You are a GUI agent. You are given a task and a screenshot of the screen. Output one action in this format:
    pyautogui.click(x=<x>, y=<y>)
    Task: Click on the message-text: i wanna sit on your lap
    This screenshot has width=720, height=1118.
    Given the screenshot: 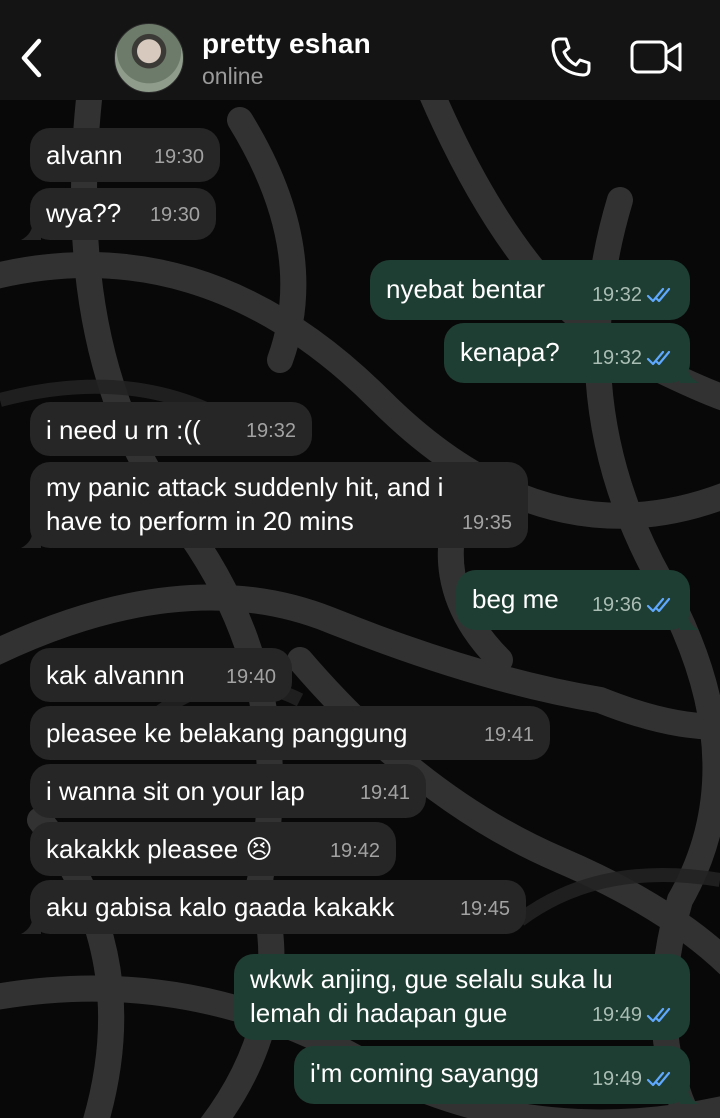 What is the action you would take?
    pyautogui.click(x=175, y=791)
    